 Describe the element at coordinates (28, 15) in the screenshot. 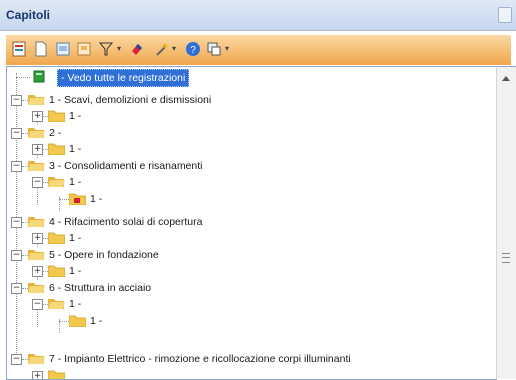

I see `panel-title: Capitoli` at that location.